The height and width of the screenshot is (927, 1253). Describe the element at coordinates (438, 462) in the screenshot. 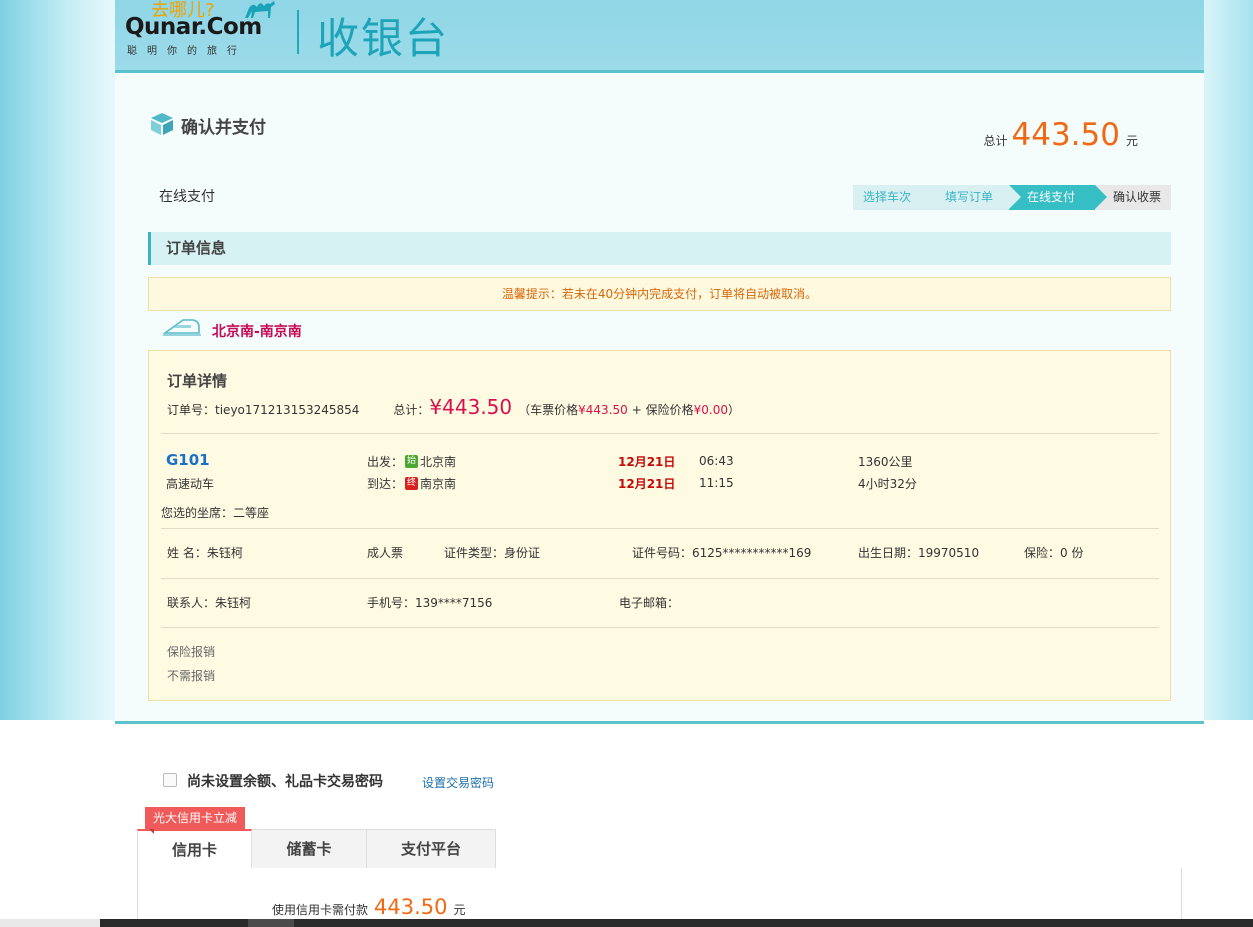

I see `depart-station: 北京南` at that location.